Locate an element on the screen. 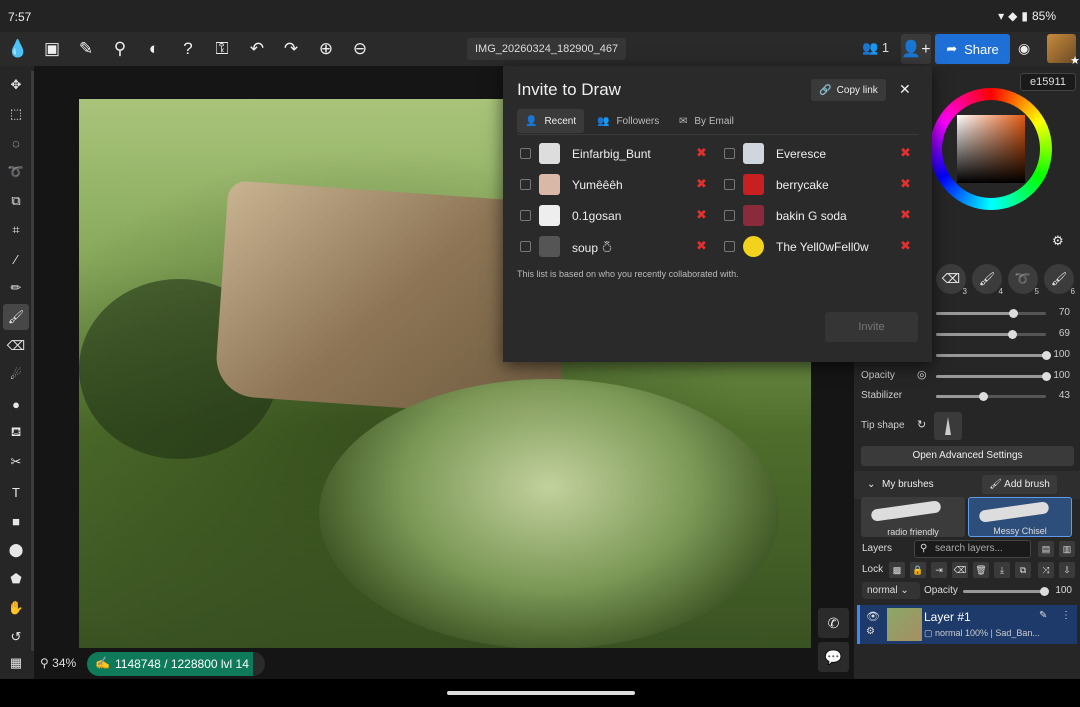 This screenshot has width=1080, height=707. online-users: 👥 1 is located at coordinates (875, 48).